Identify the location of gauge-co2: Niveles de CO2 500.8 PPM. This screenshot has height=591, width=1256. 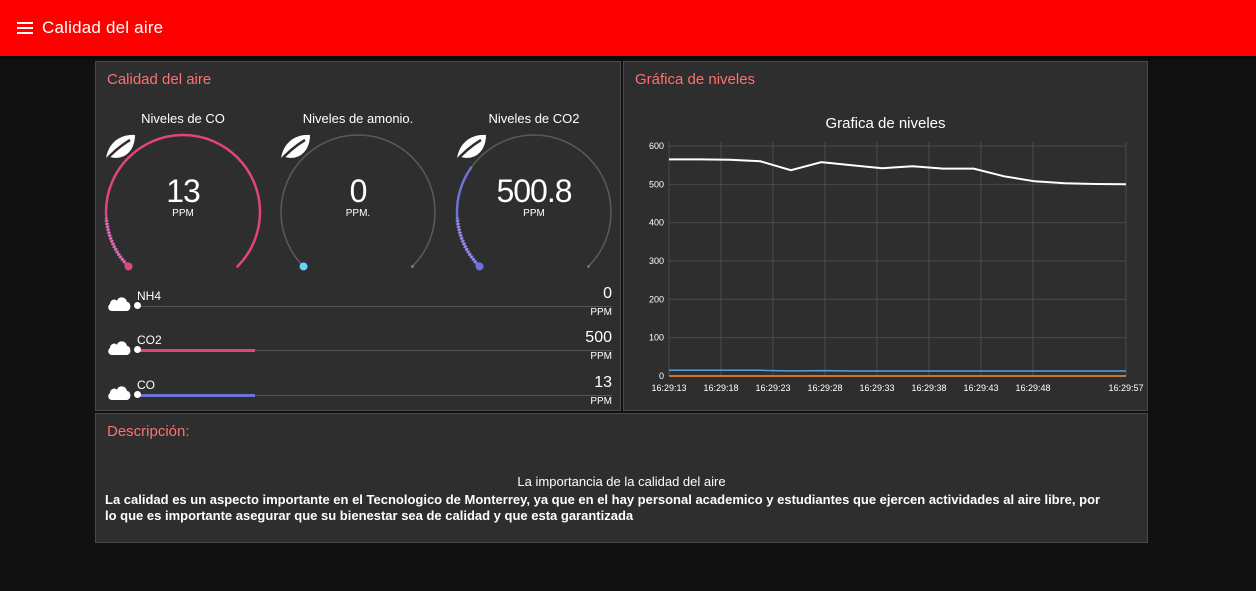
(534, 196).